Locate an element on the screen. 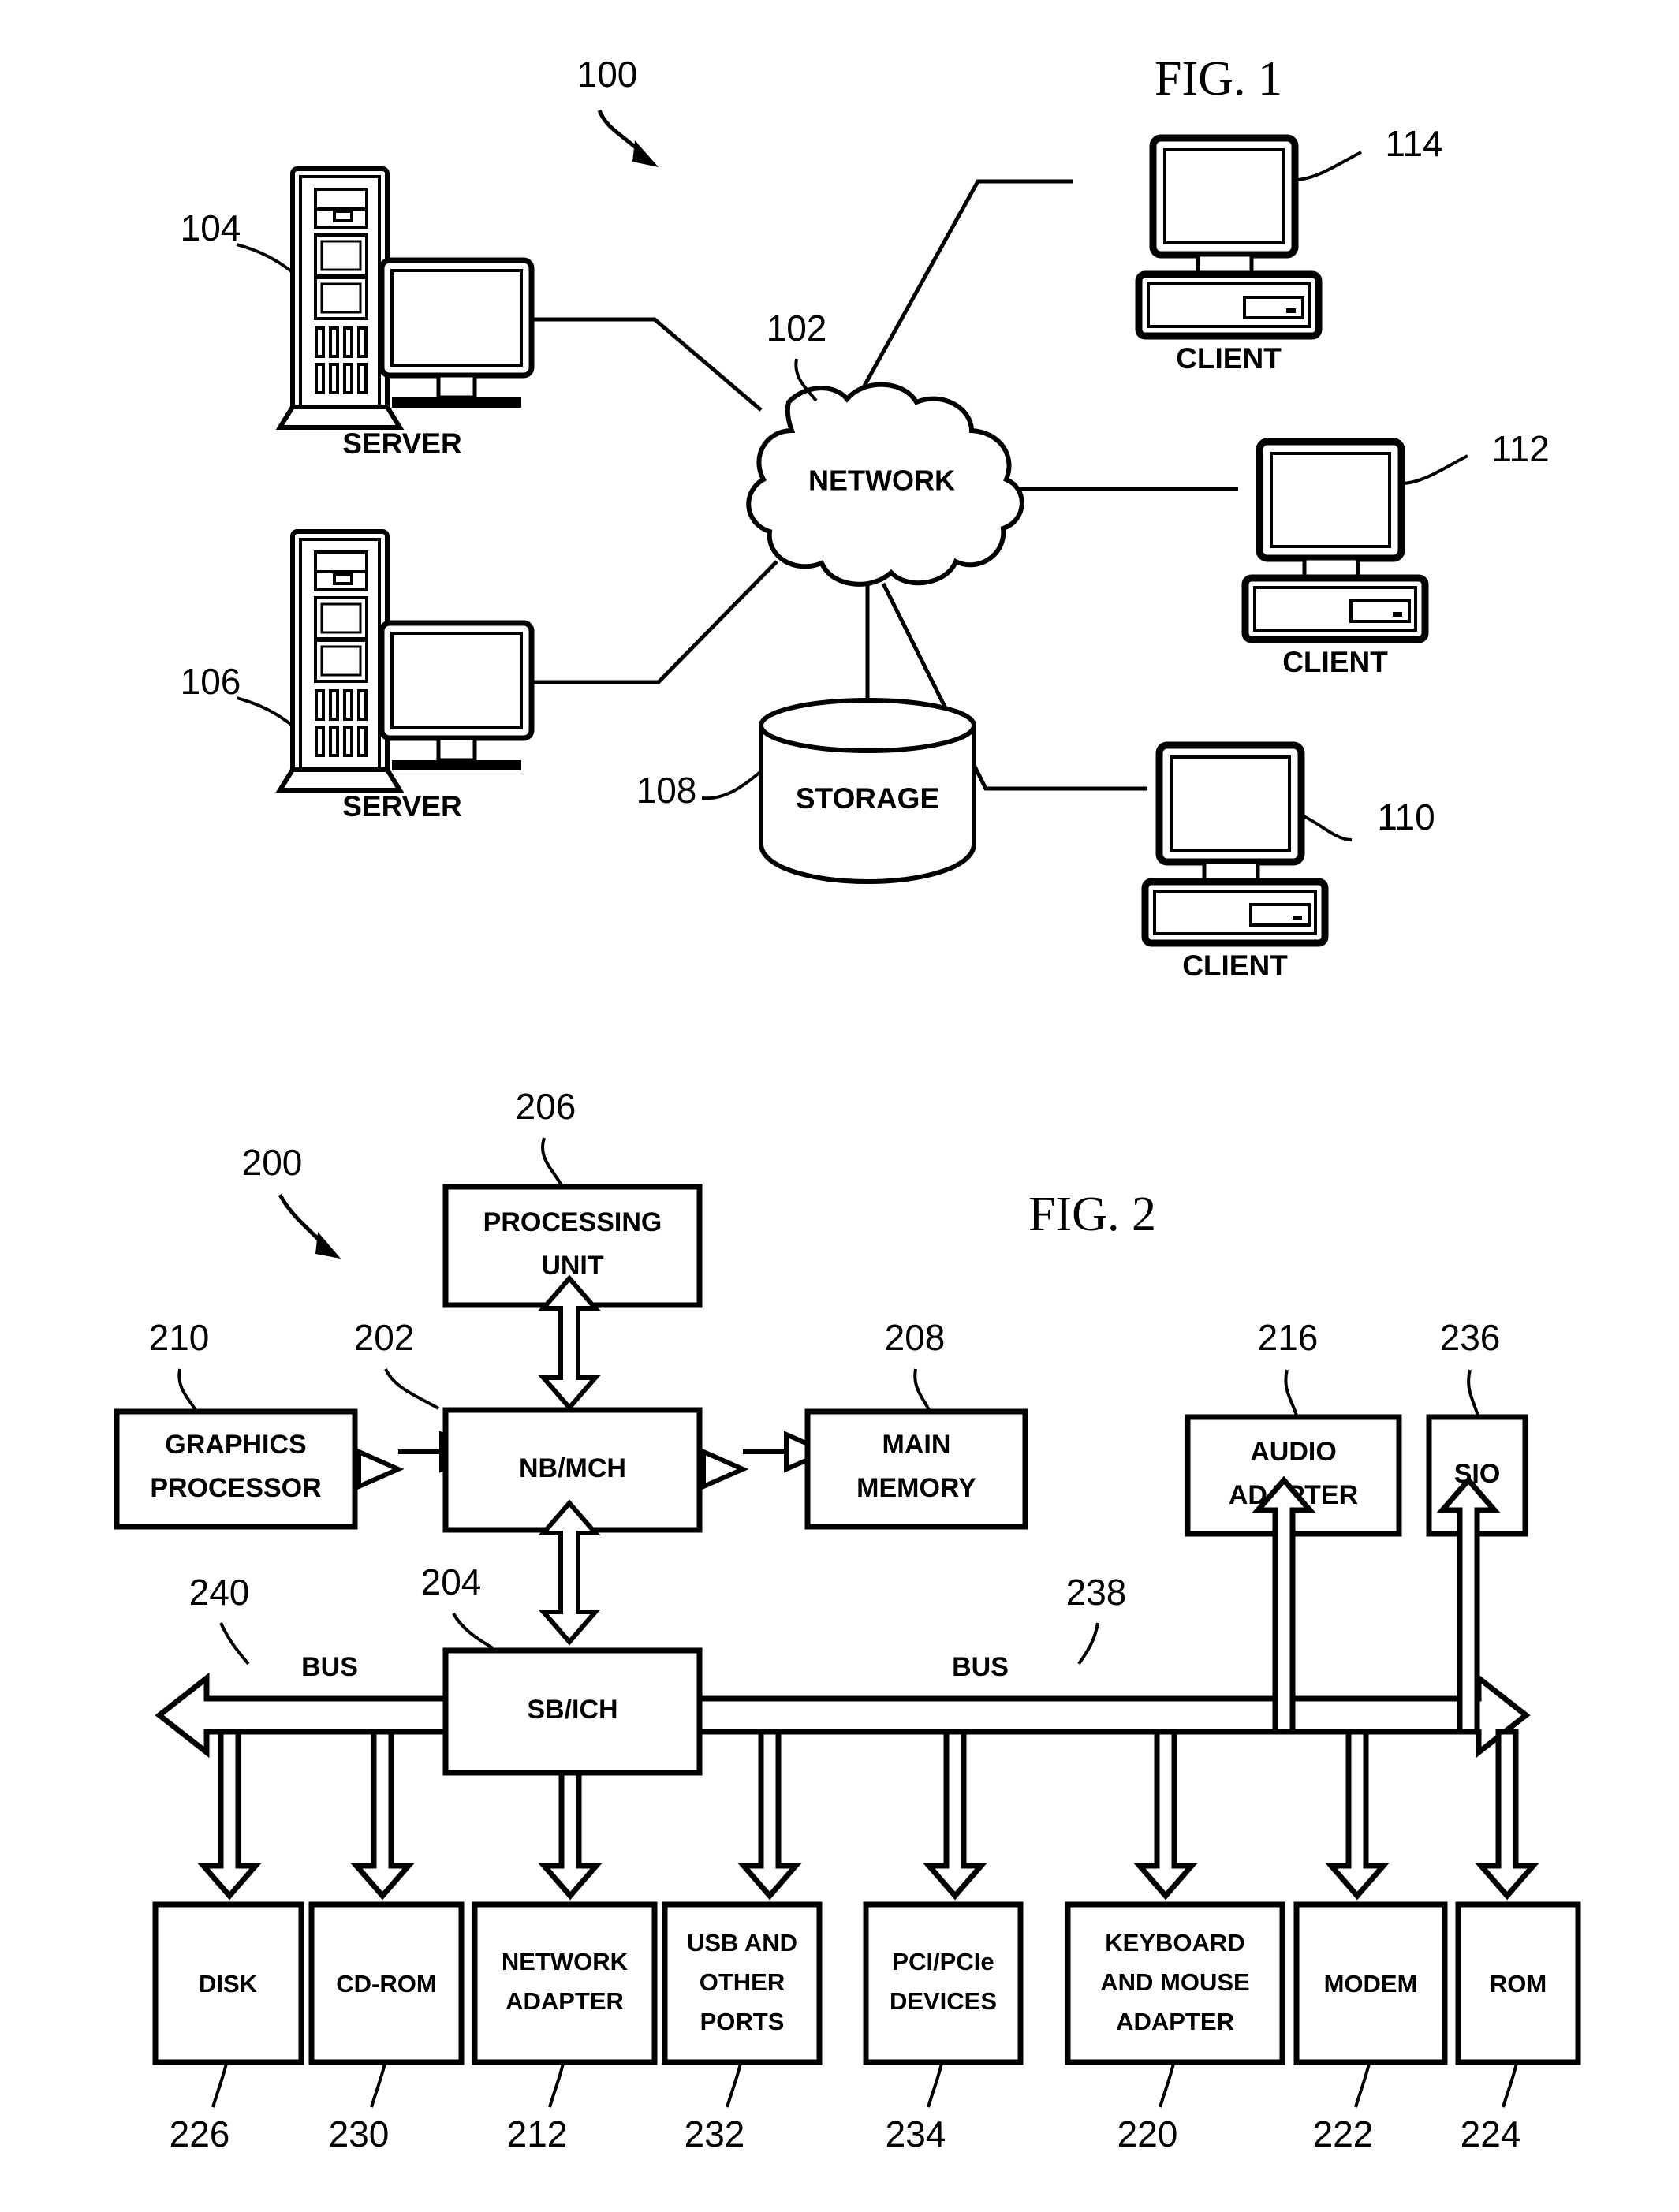 Image resolution: width=1679 pixels, height=2212 pixels. graphics-processor-label-line1: GRAPHICS is located at coordinates (236, 1445).